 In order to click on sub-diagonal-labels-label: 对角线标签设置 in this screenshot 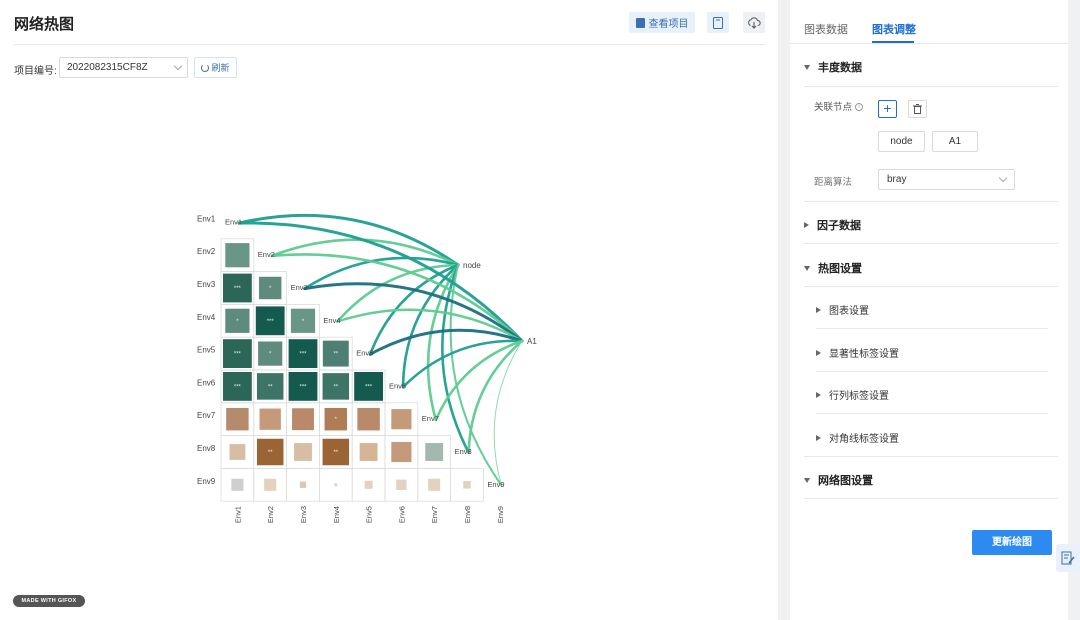, I will do `click(864, 439)`.